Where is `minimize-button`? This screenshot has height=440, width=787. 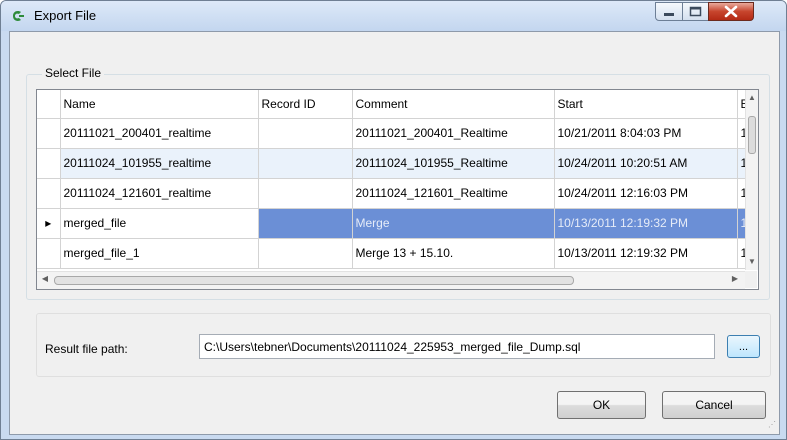 minimize-button is located at coordinates (669, 11).